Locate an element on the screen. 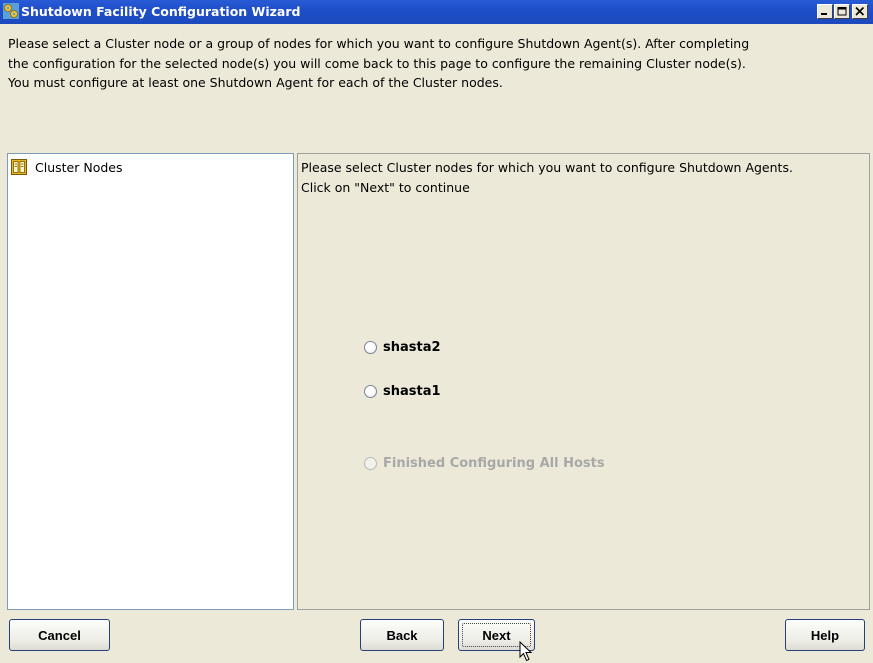 This screenshot has height=663, width=873. help-button: Help is located at coordinates (825, 635).